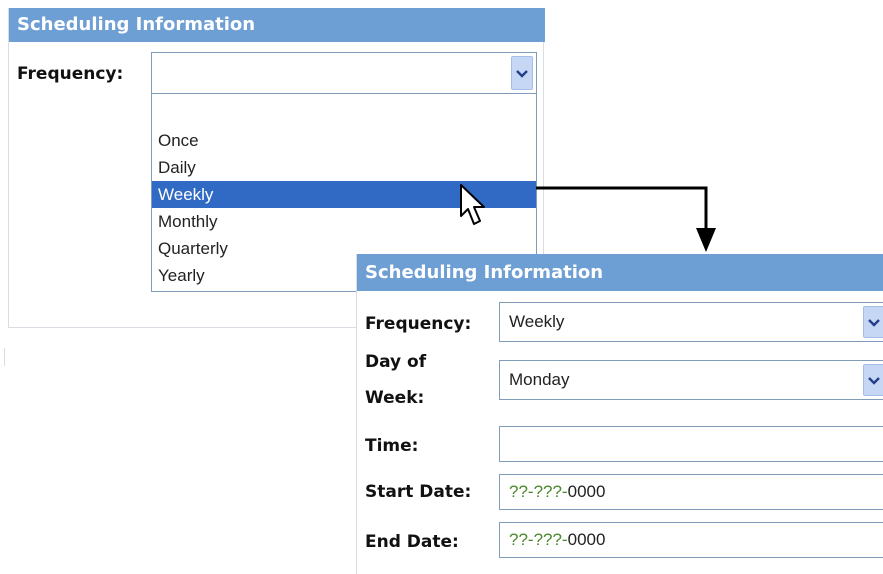  I want to click on start-date-value: ??-???-0000, so click(557, 492).